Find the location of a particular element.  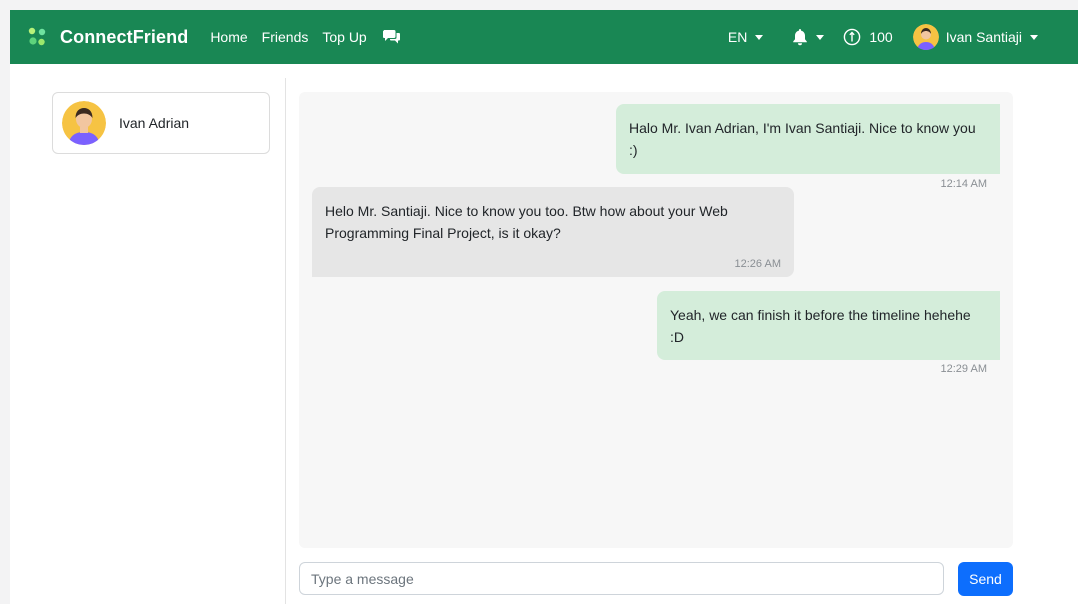

chat-bubbles-icon is located at coordinates (391, 37).